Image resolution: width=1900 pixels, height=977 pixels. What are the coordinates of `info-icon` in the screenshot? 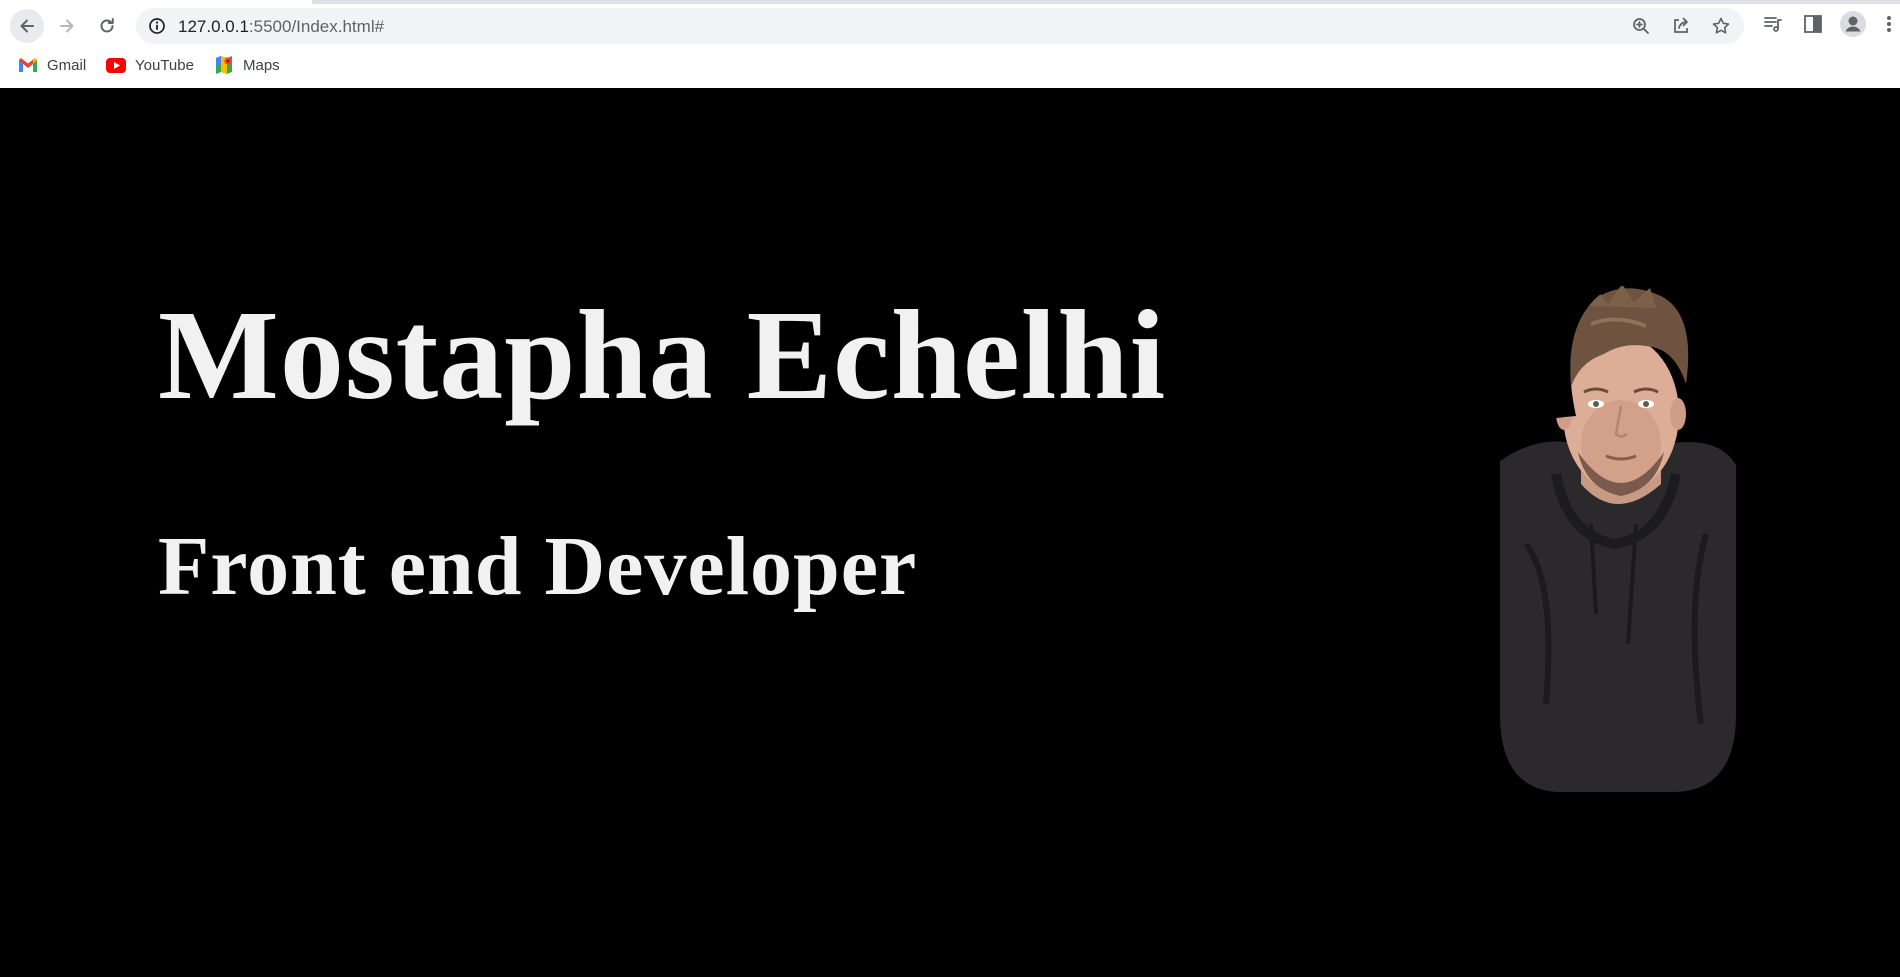 It's located at (157, 26).